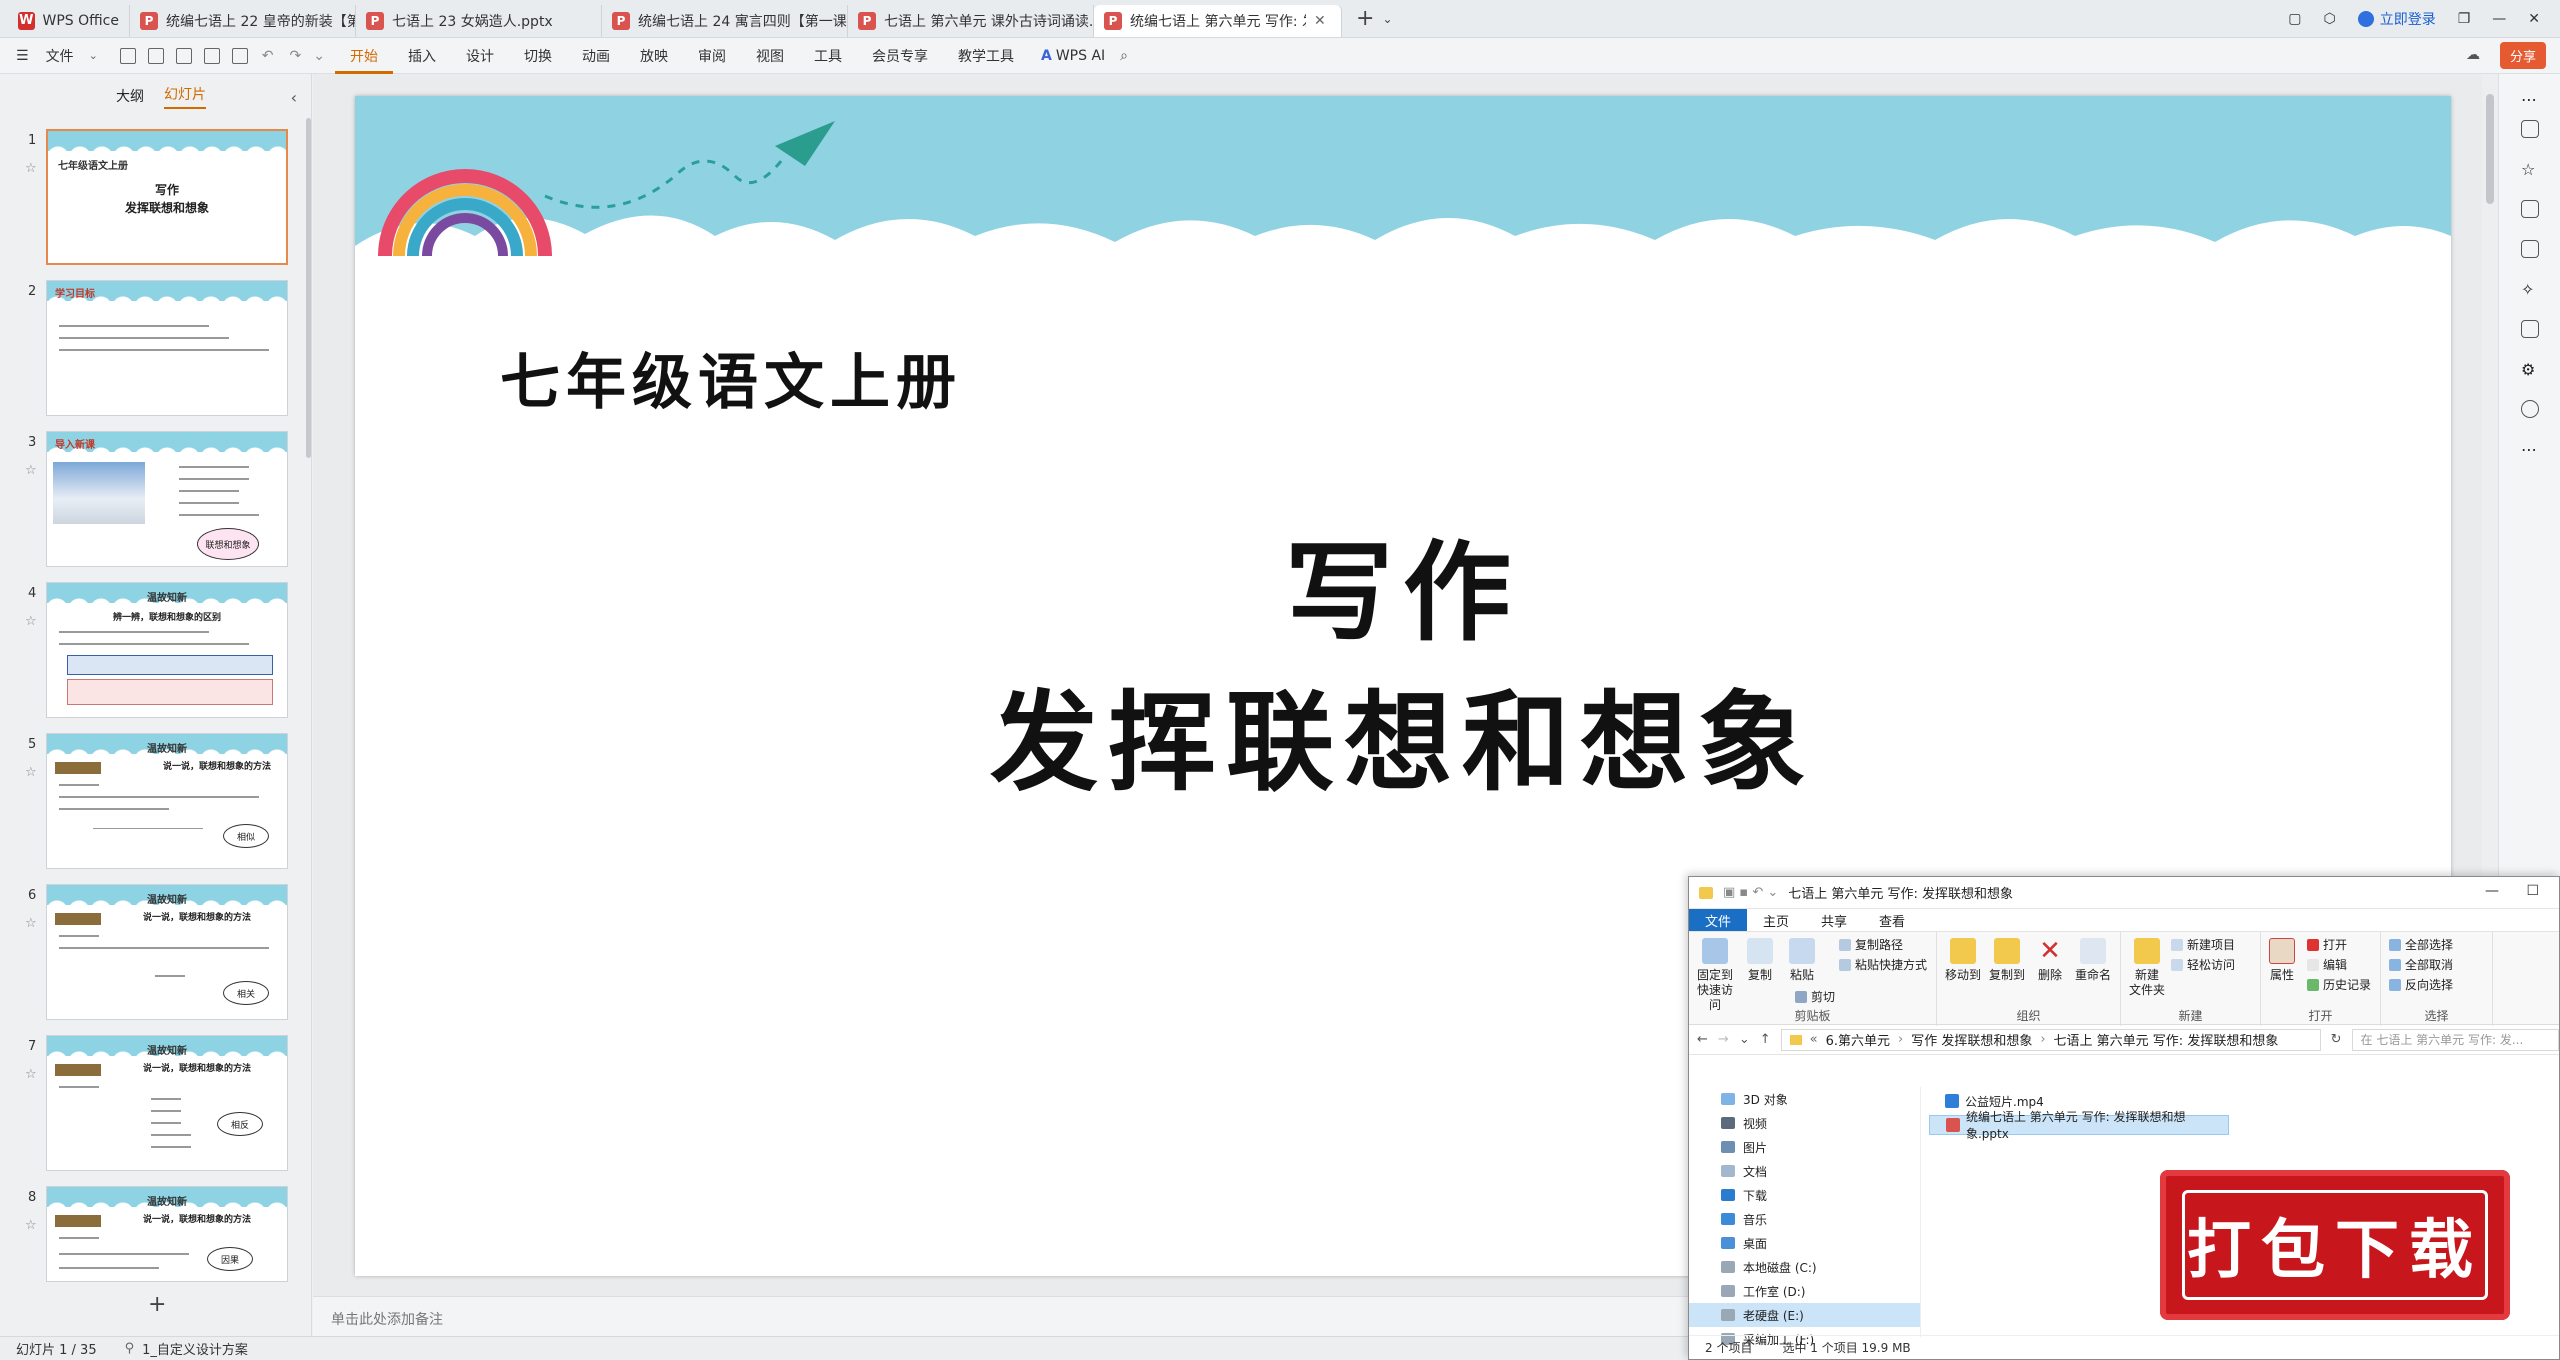  I want to click on slide-thumbnail: 1 ☆ 七年级语文上册 写作 发挥联想和想象, so click(156, 199).